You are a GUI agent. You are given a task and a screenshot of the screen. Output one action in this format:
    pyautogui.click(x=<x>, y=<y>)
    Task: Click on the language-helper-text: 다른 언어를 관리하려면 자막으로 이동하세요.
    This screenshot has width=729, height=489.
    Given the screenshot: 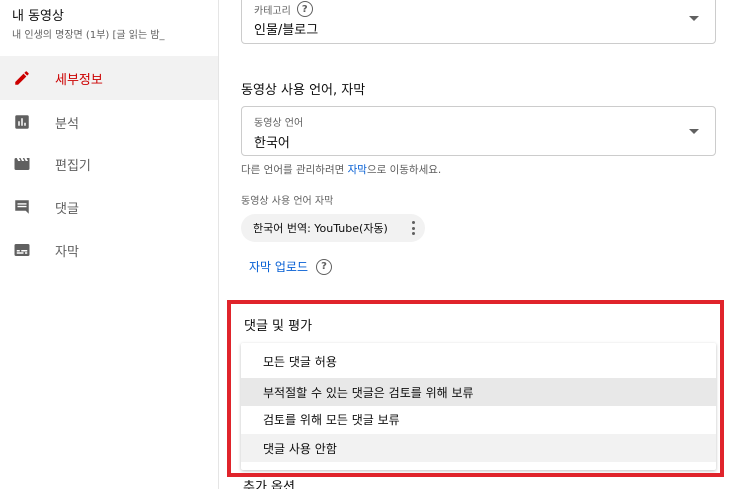 What is the action you would take?
    pyautogui.click(x=341, y=169)
    